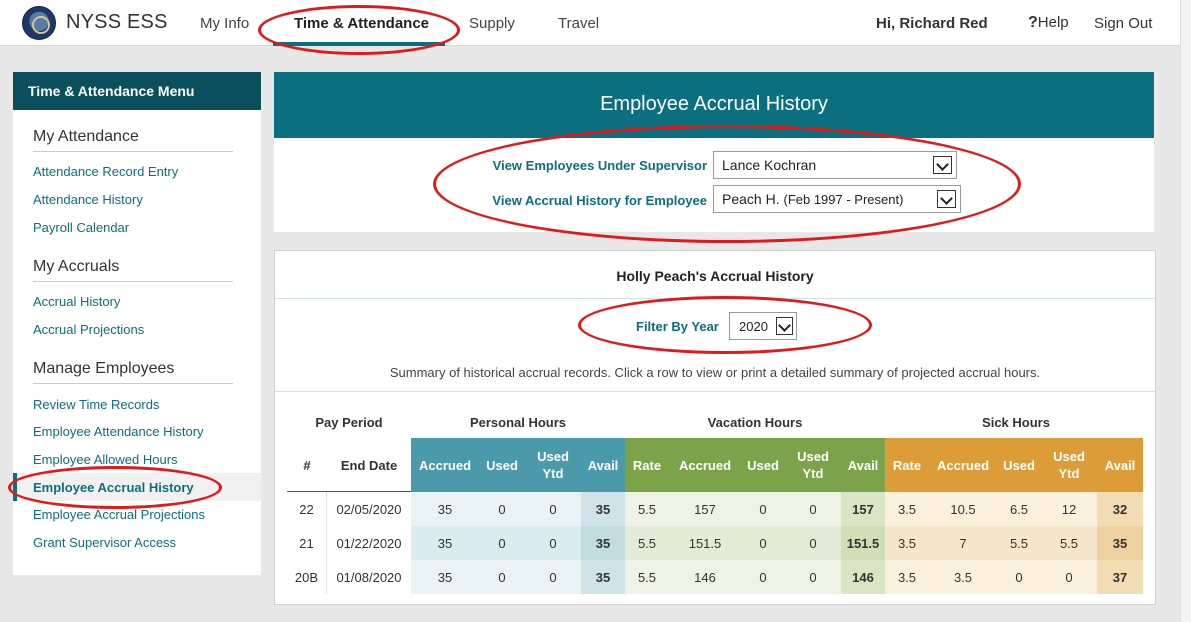  Describe the element at coordinates (1185, 311) in the screenshot. I see `window-scrollbar` at that location.